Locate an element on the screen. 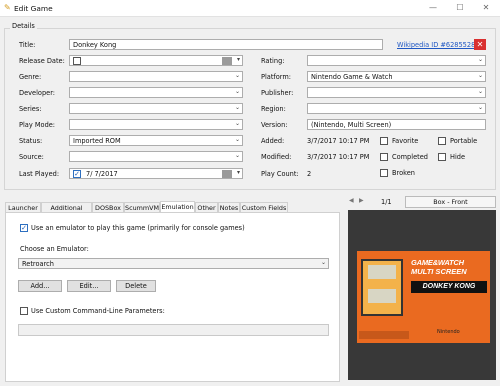 The height and width of the screenshot is (386, 500). play-count-label: Play Count: is located at coordinates (280, 174).